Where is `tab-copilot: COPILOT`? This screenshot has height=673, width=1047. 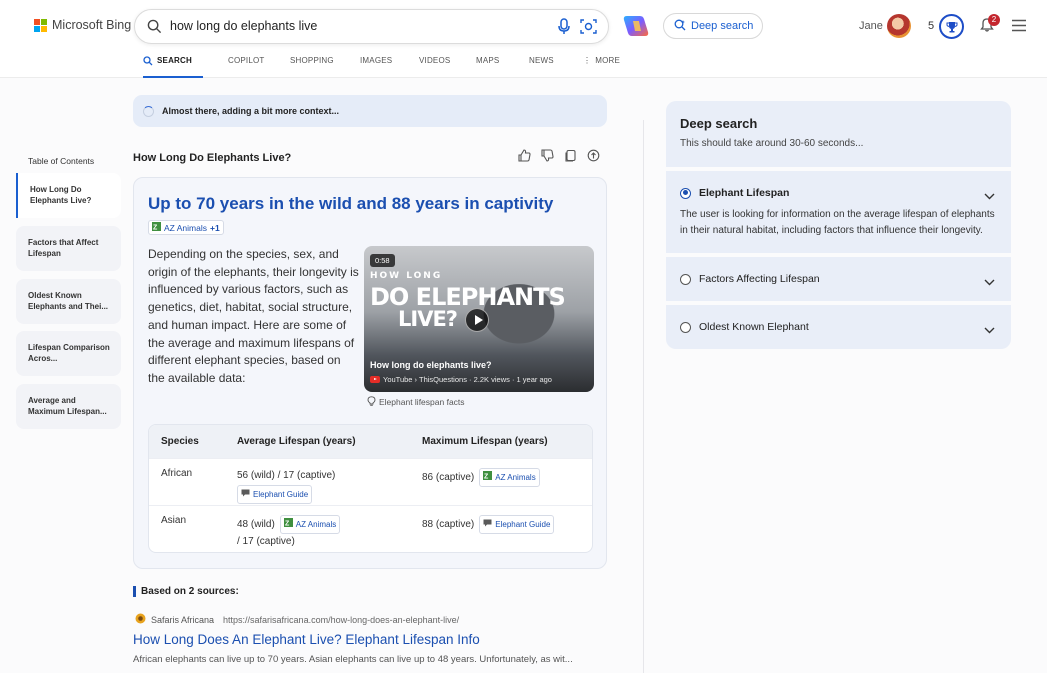 tab-copilot: COPILOT is located at coordinates (246, 67).